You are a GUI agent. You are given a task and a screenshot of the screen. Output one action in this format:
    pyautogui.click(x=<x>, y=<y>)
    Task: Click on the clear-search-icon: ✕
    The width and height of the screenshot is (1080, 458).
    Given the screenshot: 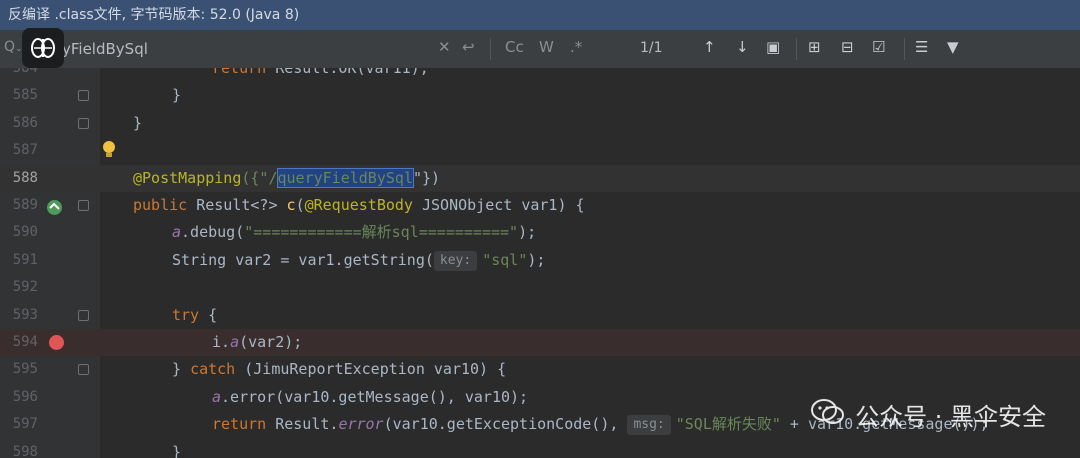 What is the action you would take?
    pyautogui.click(x=444, y=47)
    